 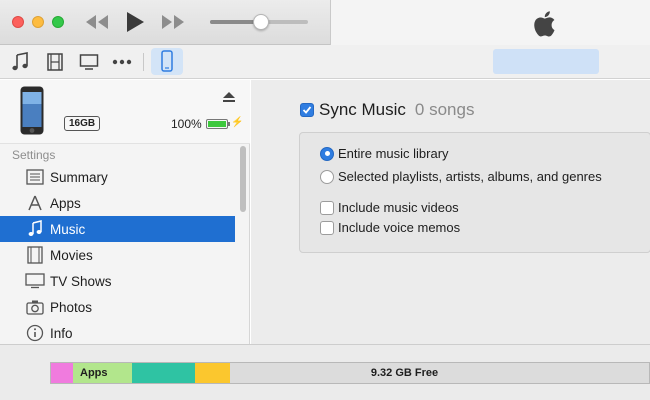 What do you see at coordinates (261, 22) in the screenshot?
I see `volume-knob` at bounding box center [261, 22].